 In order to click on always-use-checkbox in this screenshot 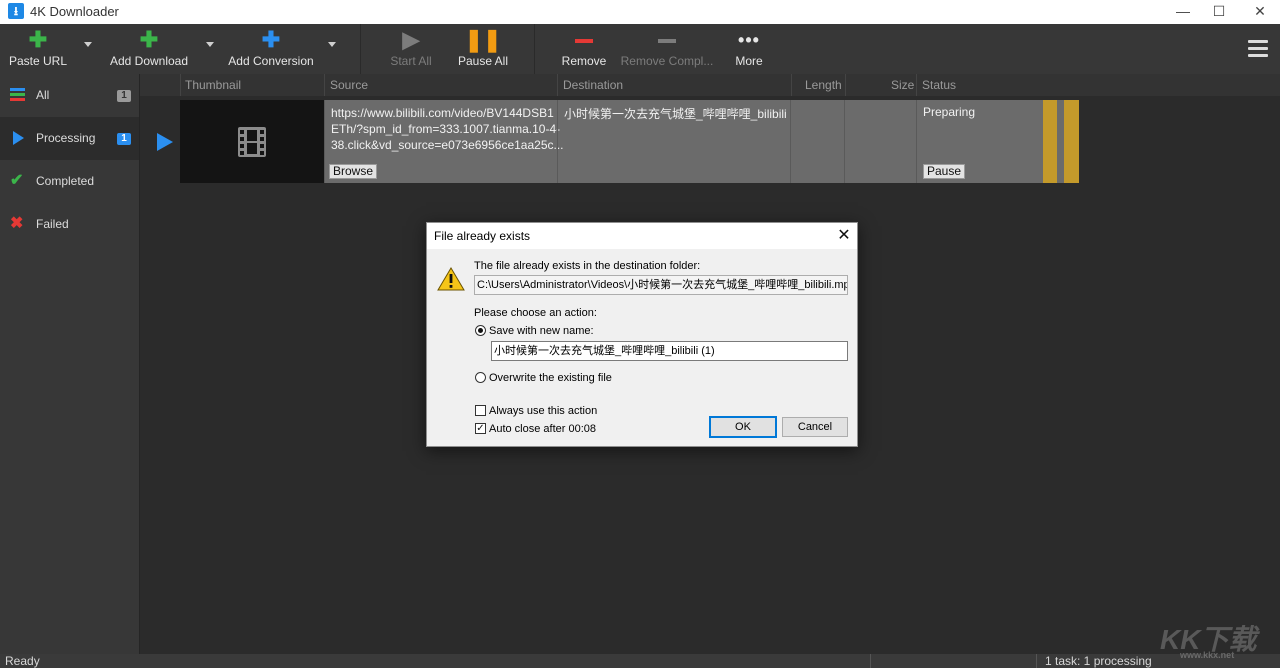, I will do `click(480, 410)`.